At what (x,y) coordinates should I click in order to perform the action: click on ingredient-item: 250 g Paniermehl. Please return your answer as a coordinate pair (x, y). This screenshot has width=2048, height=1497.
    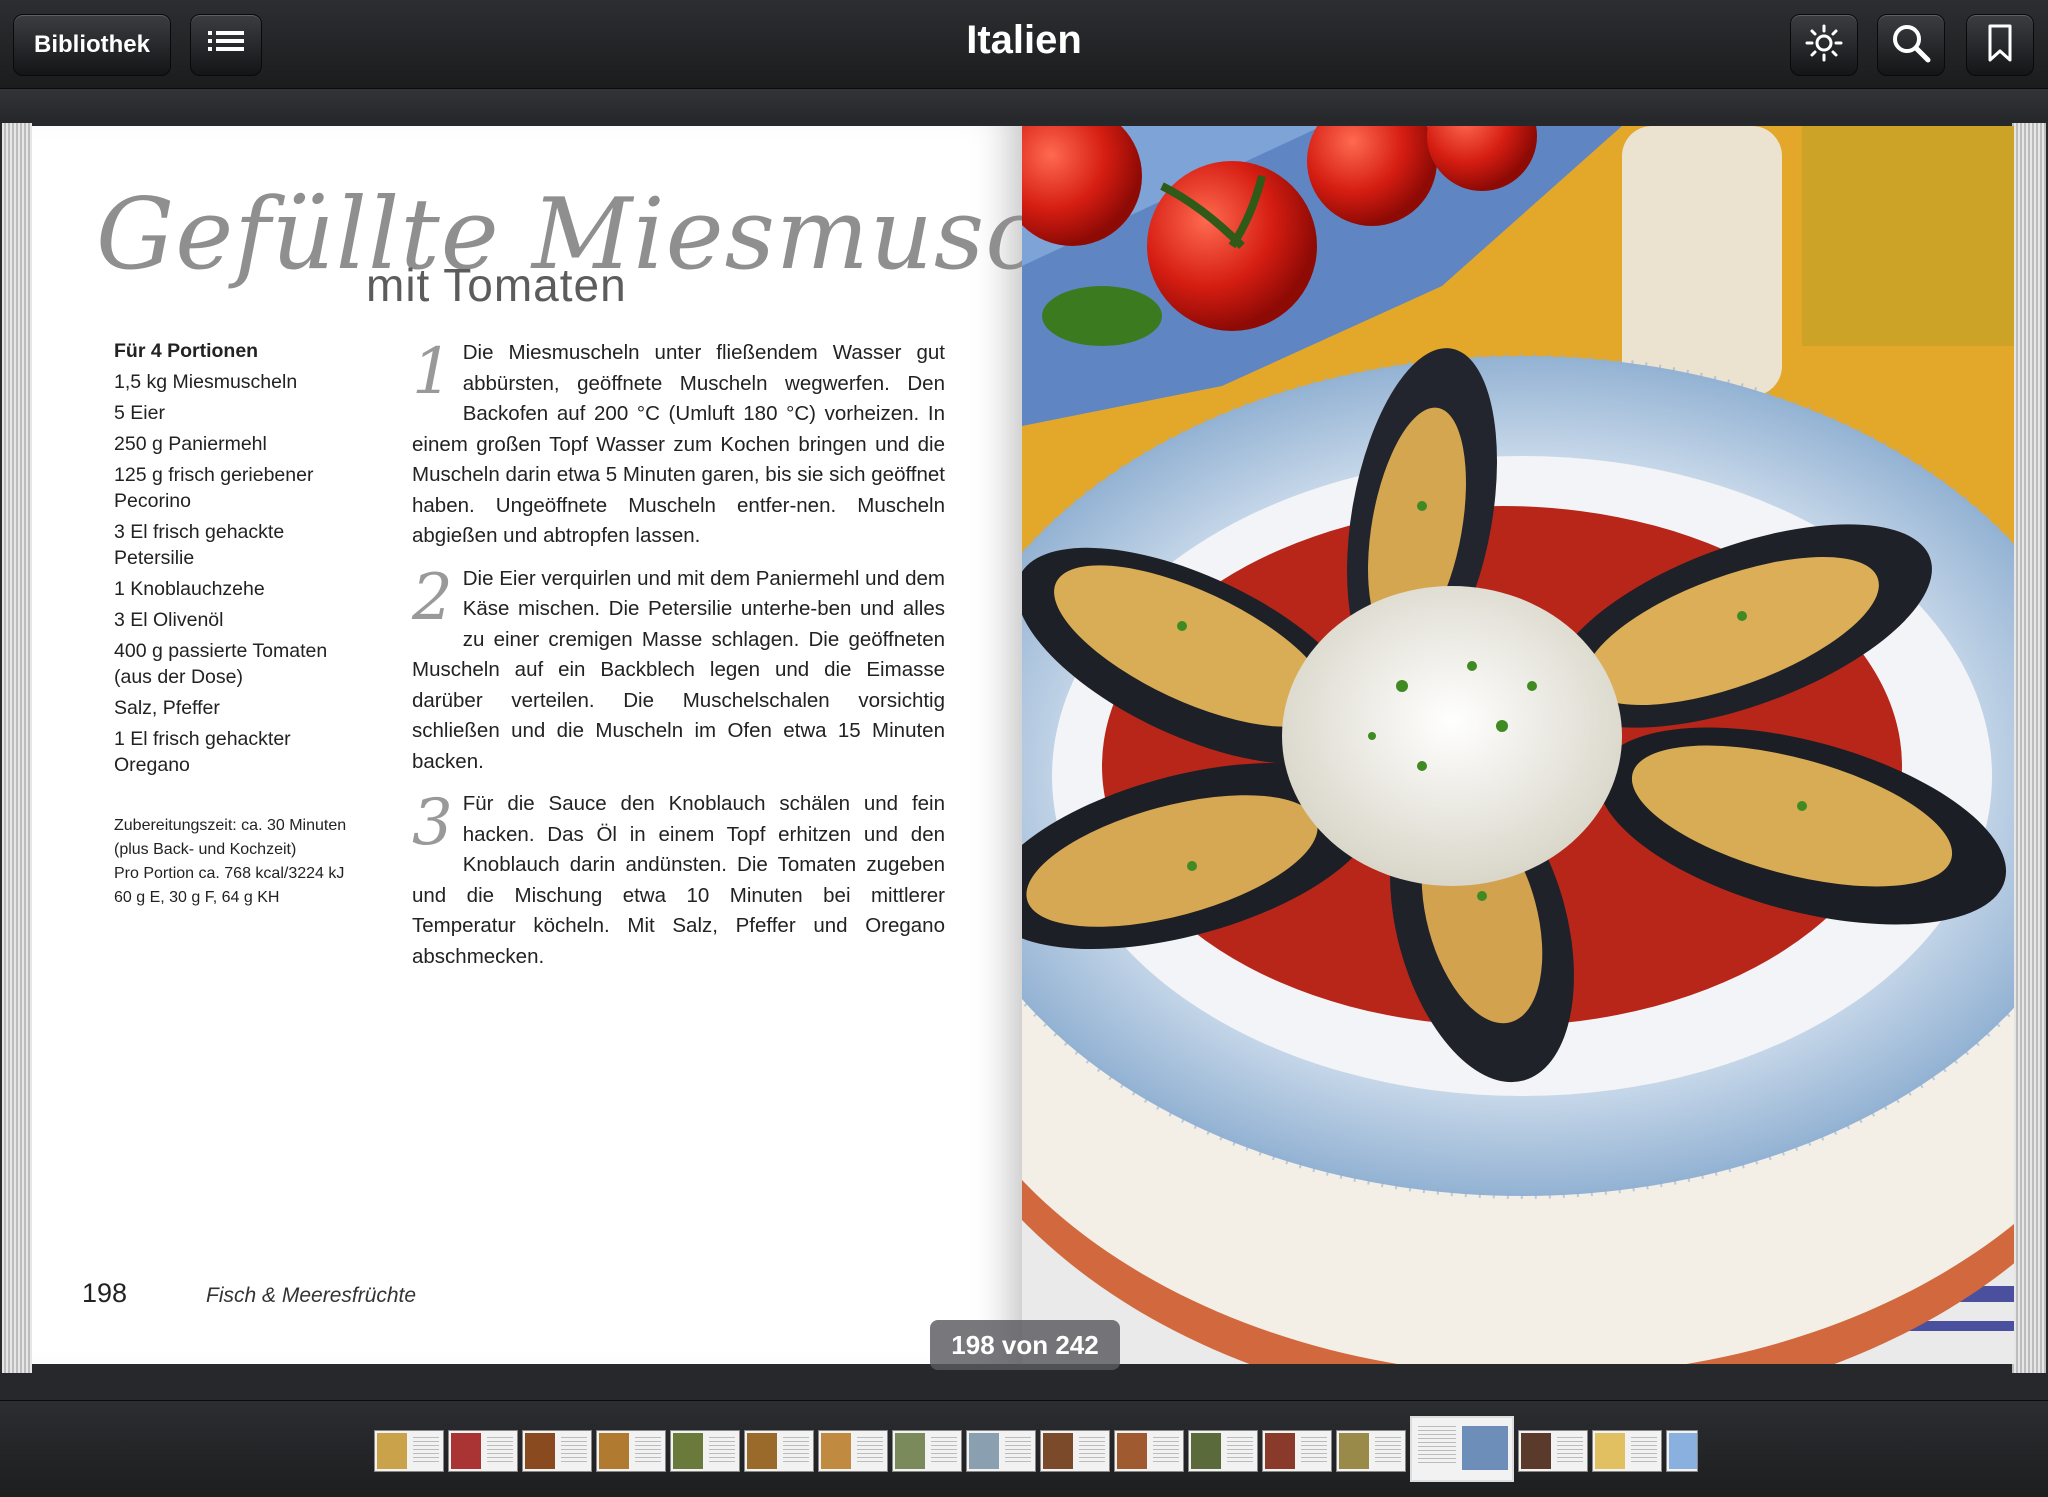
    Looking at the image, I should click on (190, 444).